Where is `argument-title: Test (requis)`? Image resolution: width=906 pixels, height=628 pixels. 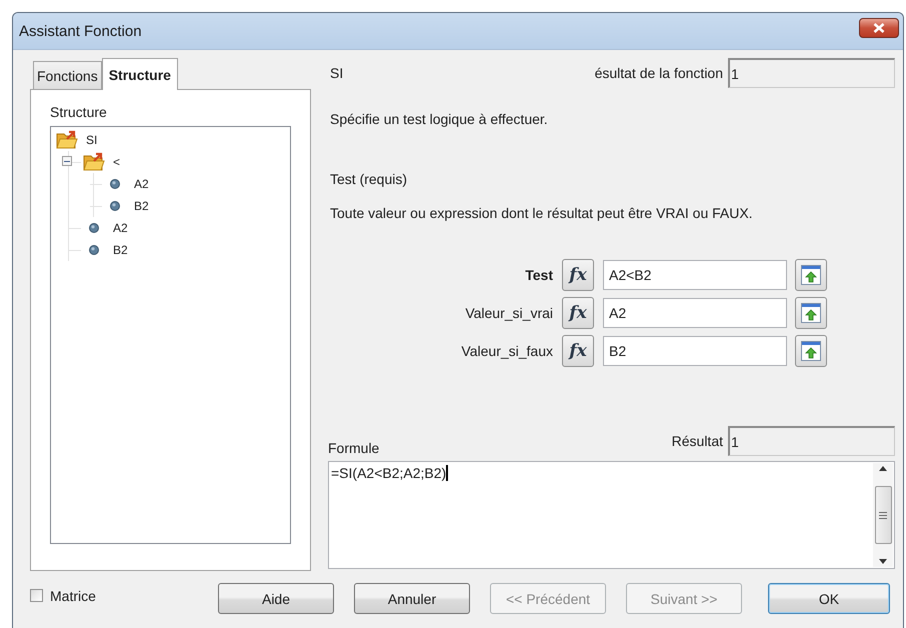
argument-title: Test (requis) is located at coordinates (369, 179).